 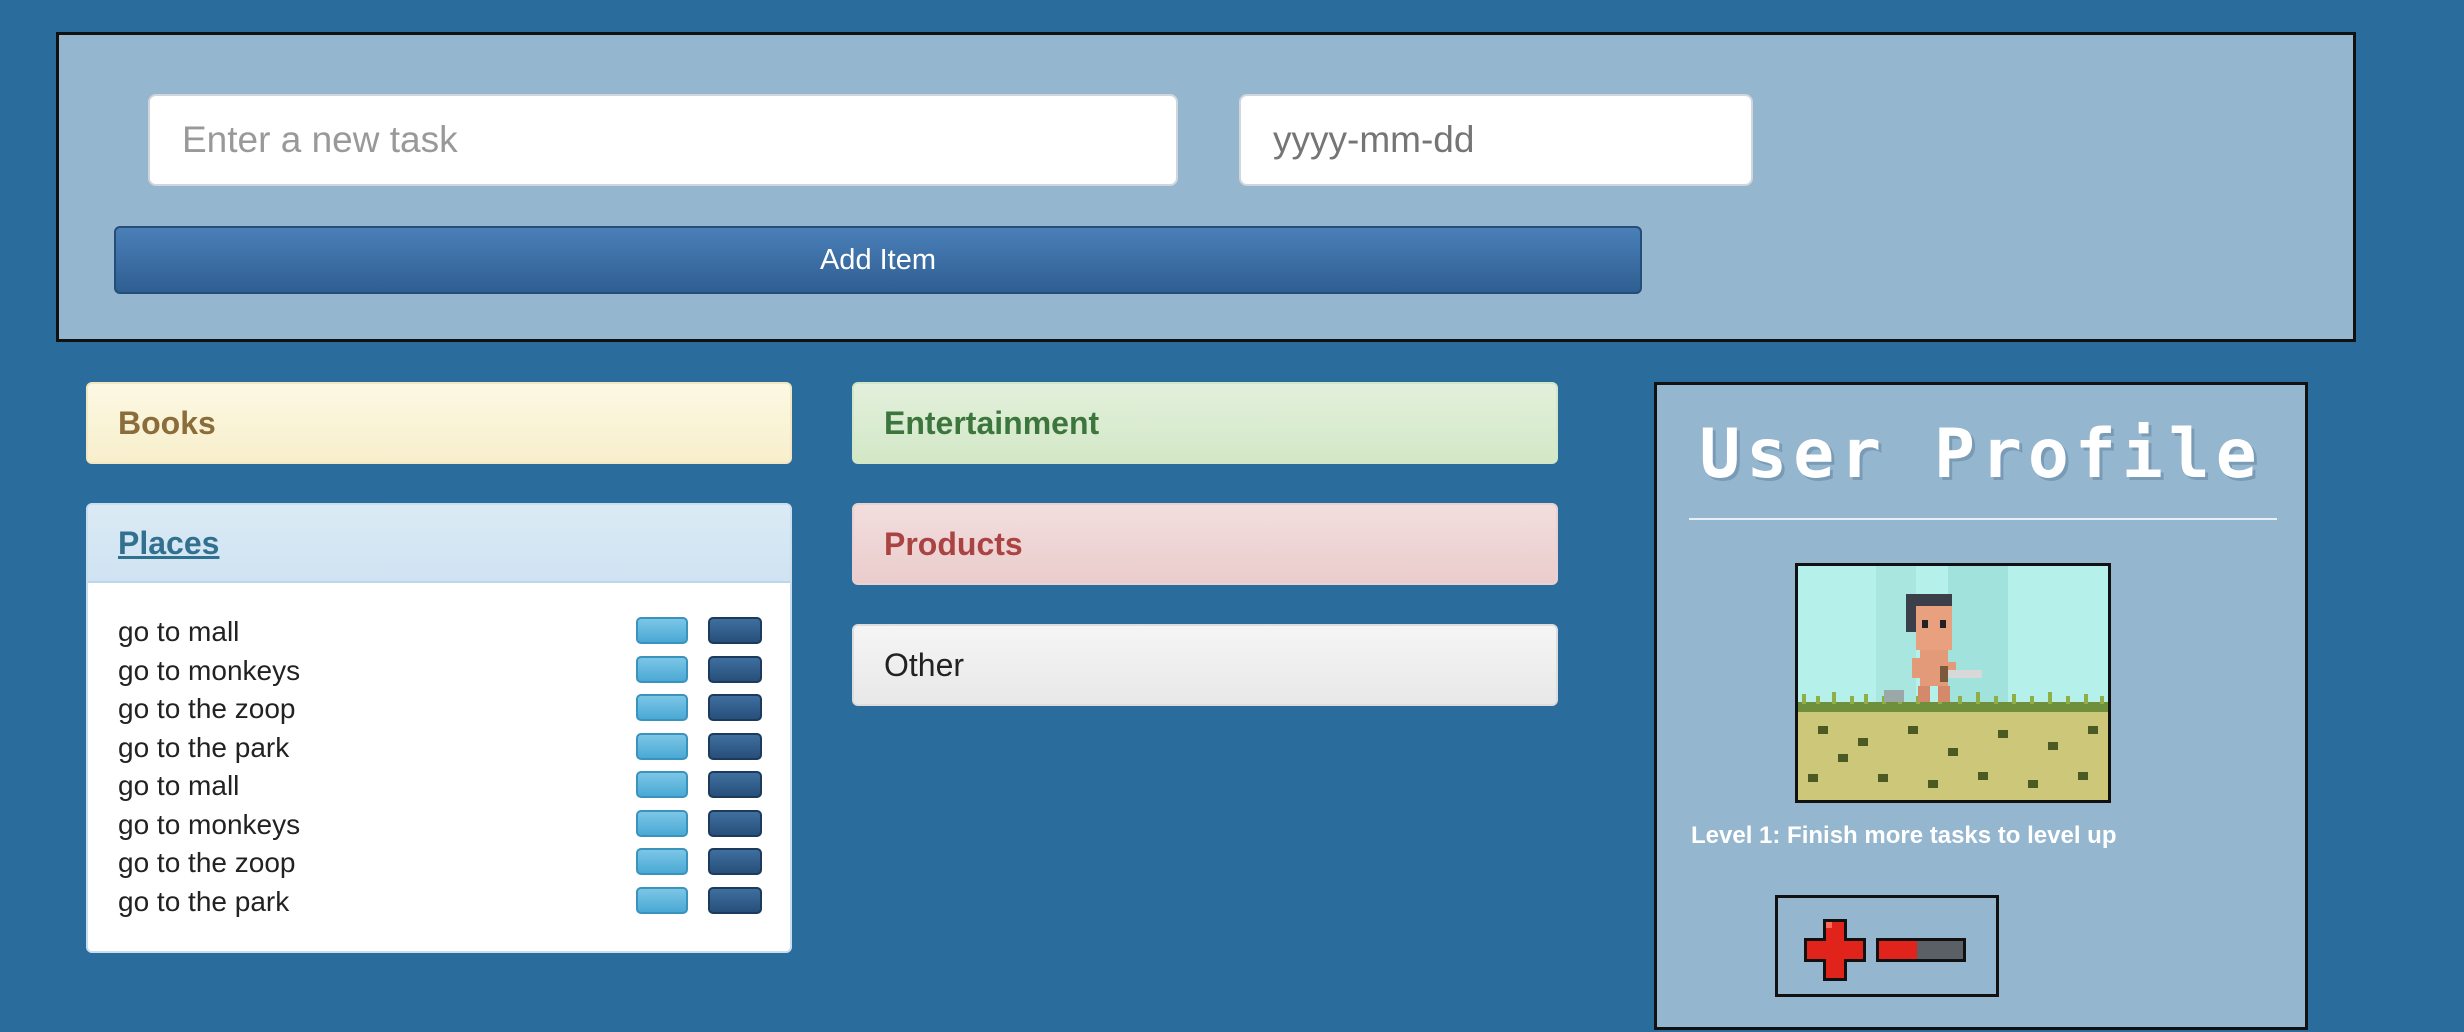 What do you see at coordinates (1496, 140) in the screenshot?
I see `date-input` at bounding box center [1496, 140].